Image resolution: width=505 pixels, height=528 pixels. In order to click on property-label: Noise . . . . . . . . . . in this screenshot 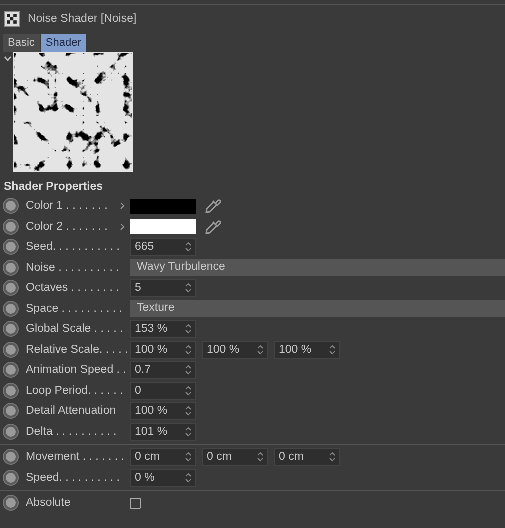, I will do `click(73, 268)`.